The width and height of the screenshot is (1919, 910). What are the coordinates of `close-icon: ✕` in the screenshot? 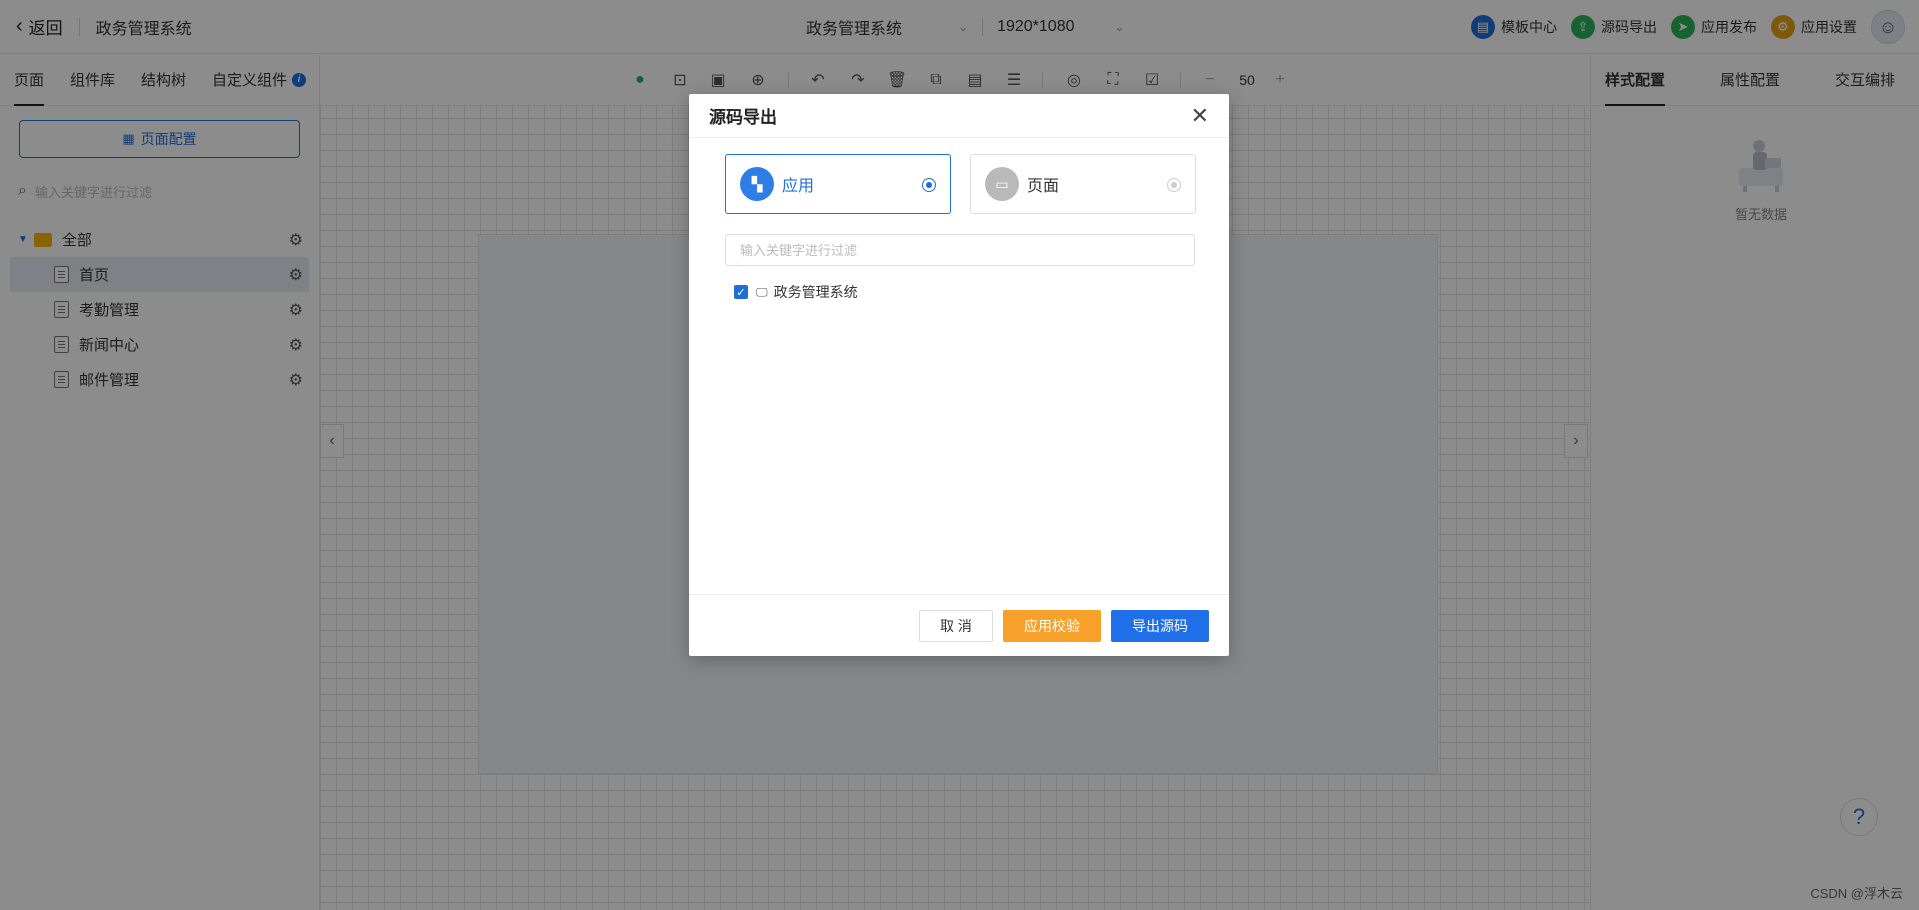 It's located at (1200, 116).